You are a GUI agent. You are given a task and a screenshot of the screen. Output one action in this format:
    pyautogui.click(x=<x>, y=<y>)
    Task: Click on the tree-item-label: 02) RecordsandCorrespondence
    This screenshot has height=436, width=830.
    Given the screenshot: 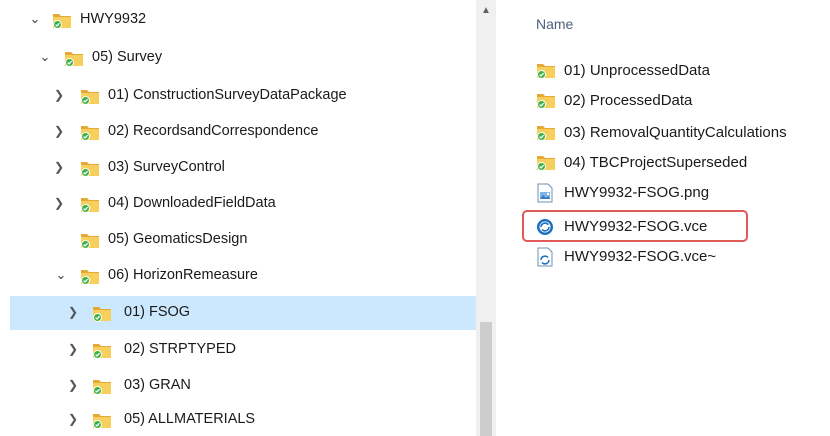 What is the action you would take?
    pyautogui.click(x=213, y=131)
    